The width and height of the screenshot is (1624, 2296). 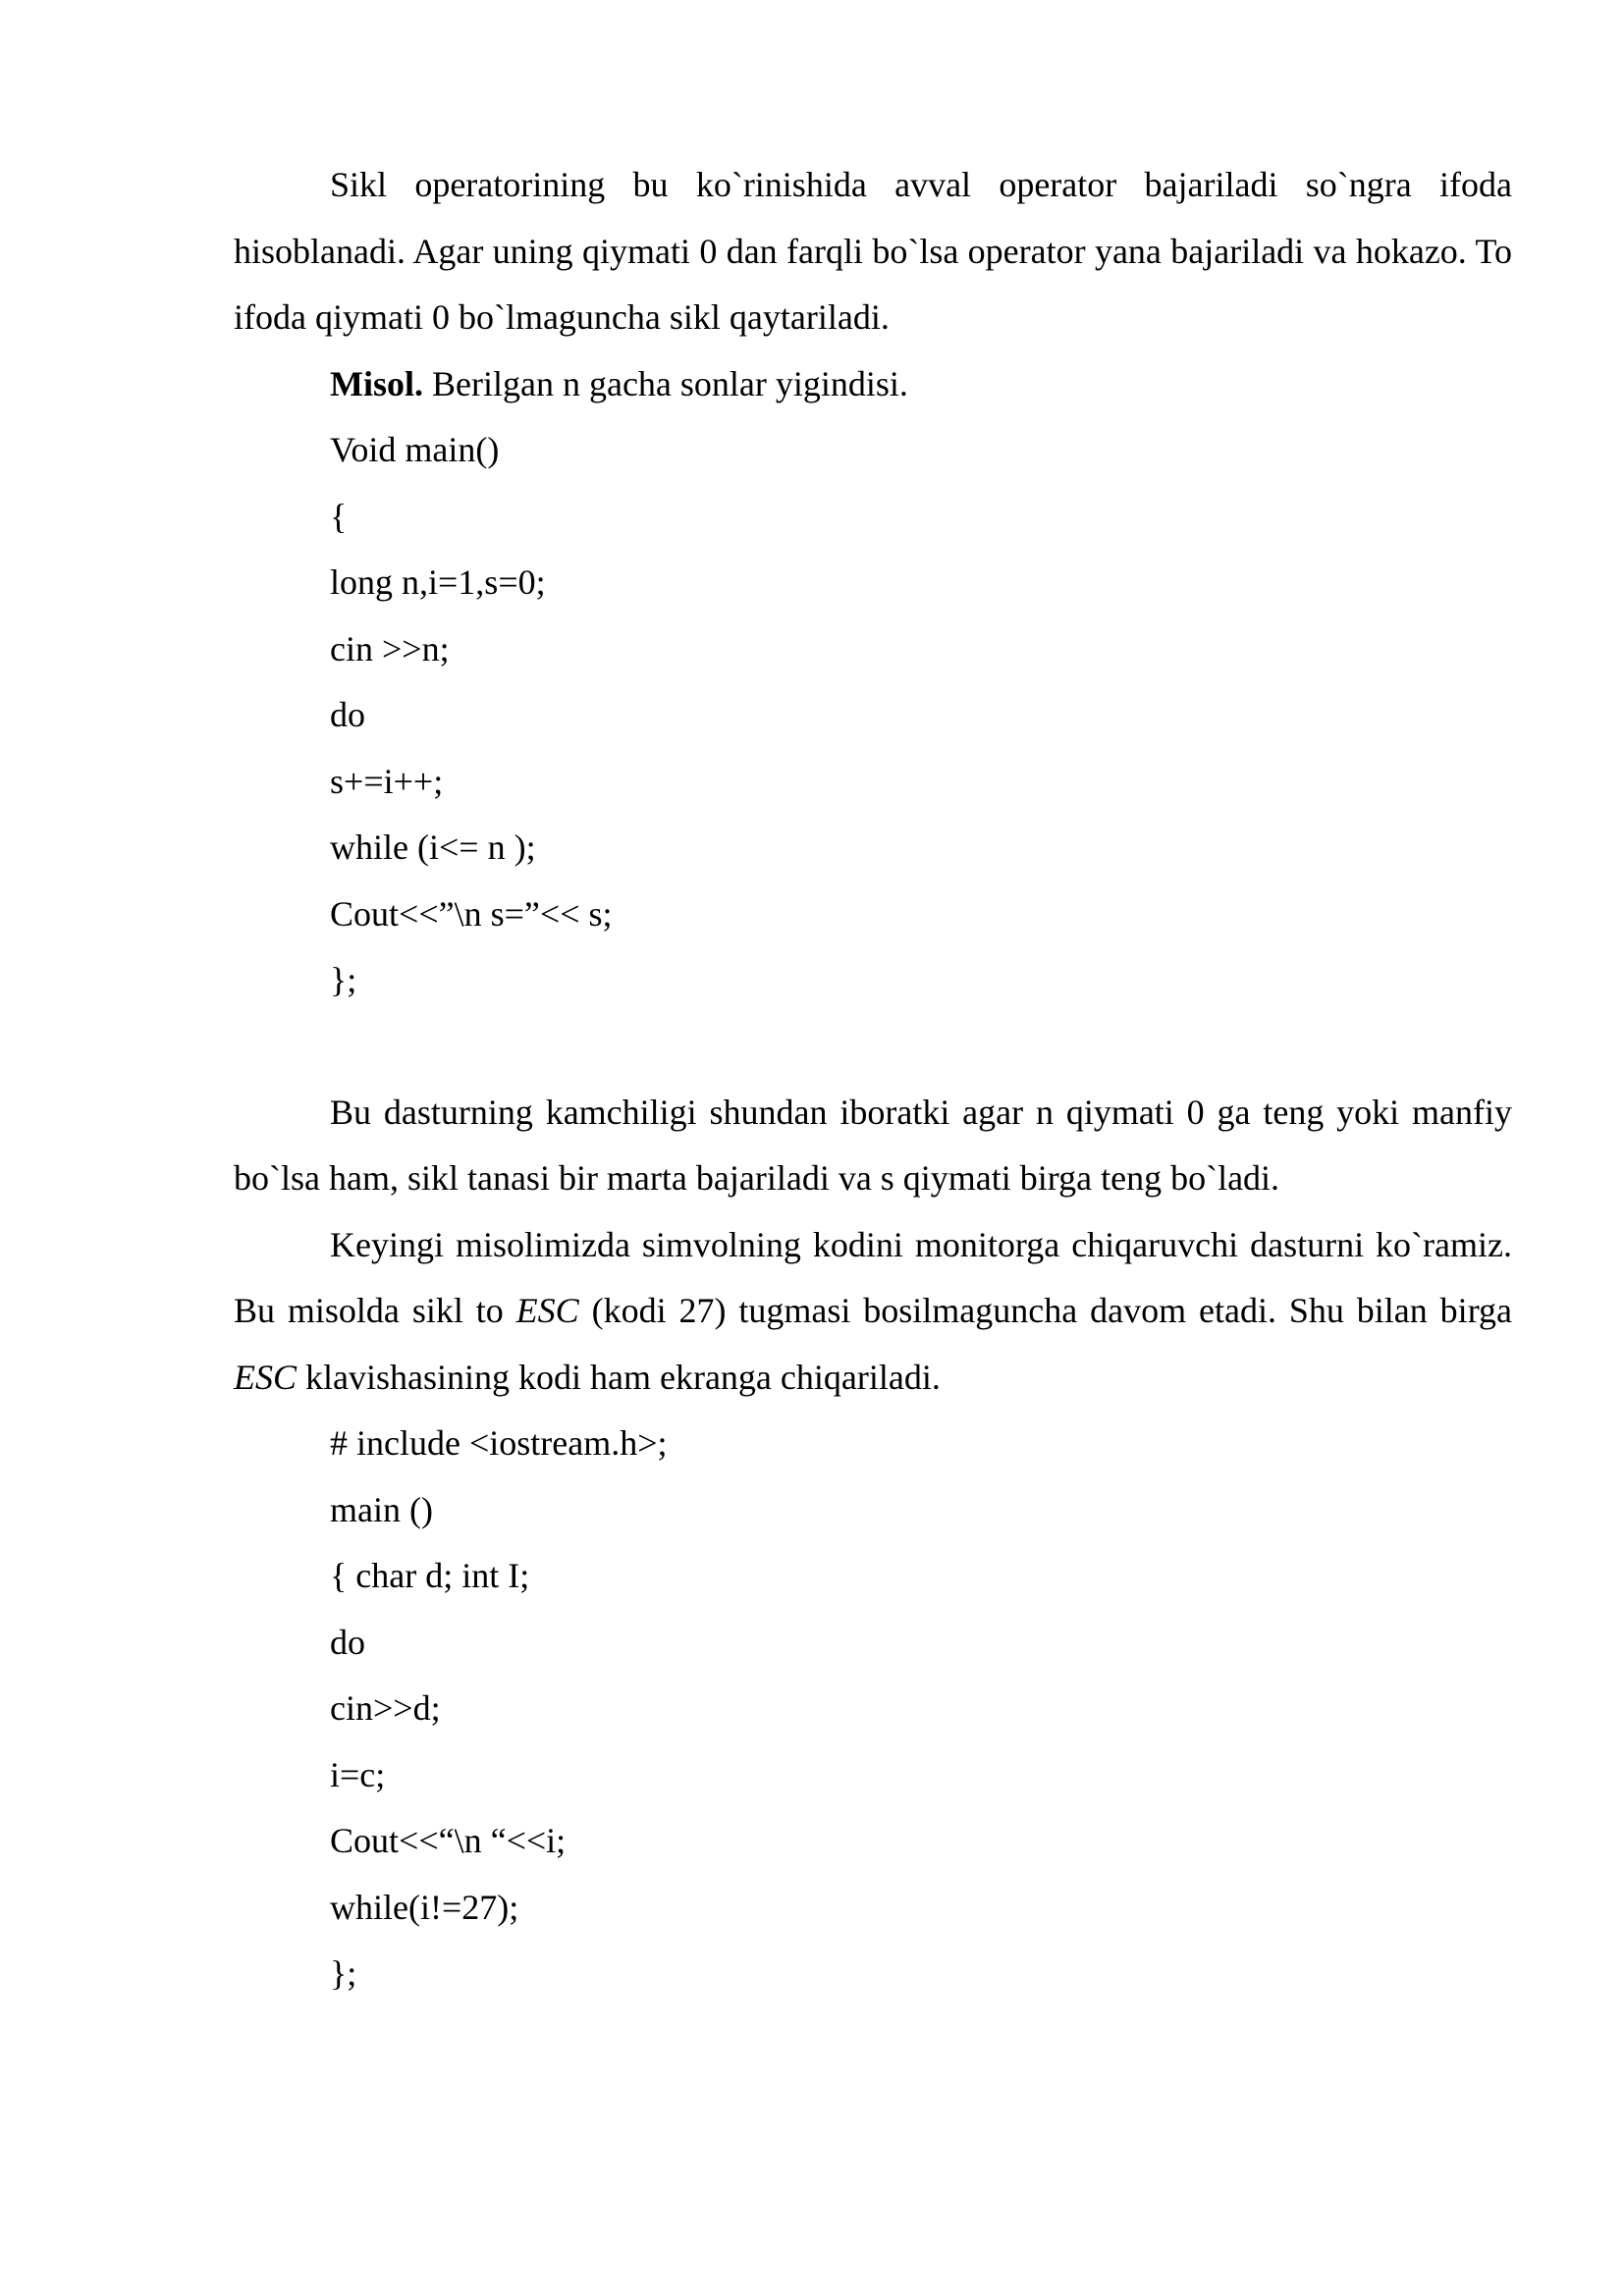 I want to click on code-line: { char d; int I;, so click(x=430, y=1576).